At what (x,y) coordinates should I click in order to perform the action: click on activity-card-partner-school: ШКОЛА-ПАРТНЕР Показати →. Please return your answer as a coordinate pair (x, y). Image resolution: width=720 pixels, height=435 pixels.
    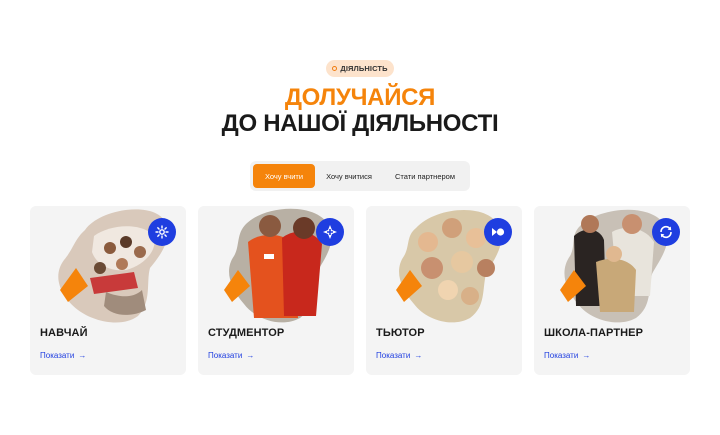
    Looking at the image, I should click on (612, 290).